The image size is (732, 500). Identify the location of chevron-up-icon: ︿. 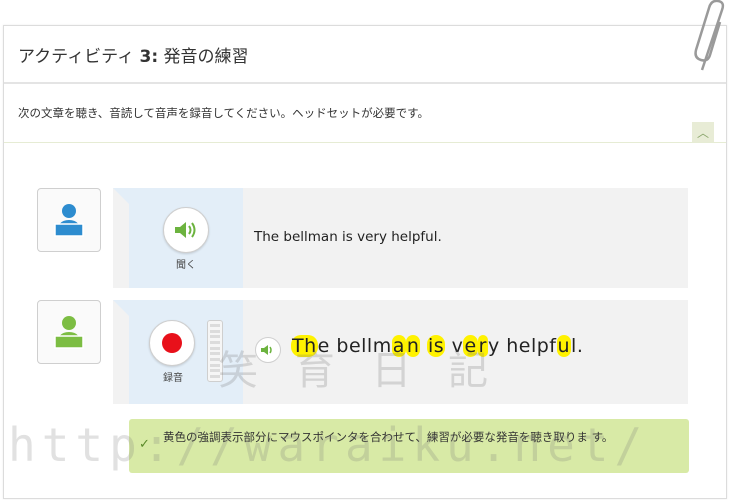
(702, 132).